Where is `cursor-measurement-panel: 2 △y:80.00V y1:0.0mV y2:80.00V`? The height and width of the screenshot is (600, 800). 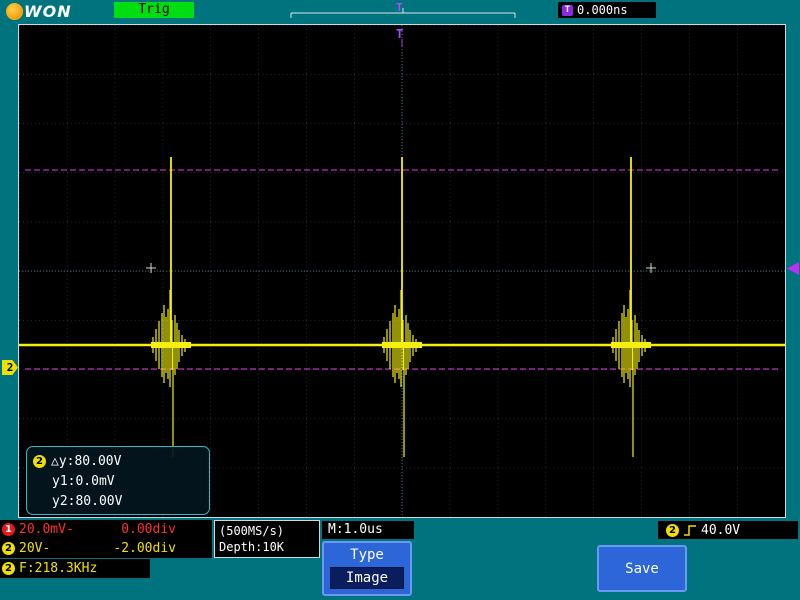
cursor-measurement-panel: 2 △y:80.00V y1:0.0mV y2:80.00V is located at coordinates (118, 480).